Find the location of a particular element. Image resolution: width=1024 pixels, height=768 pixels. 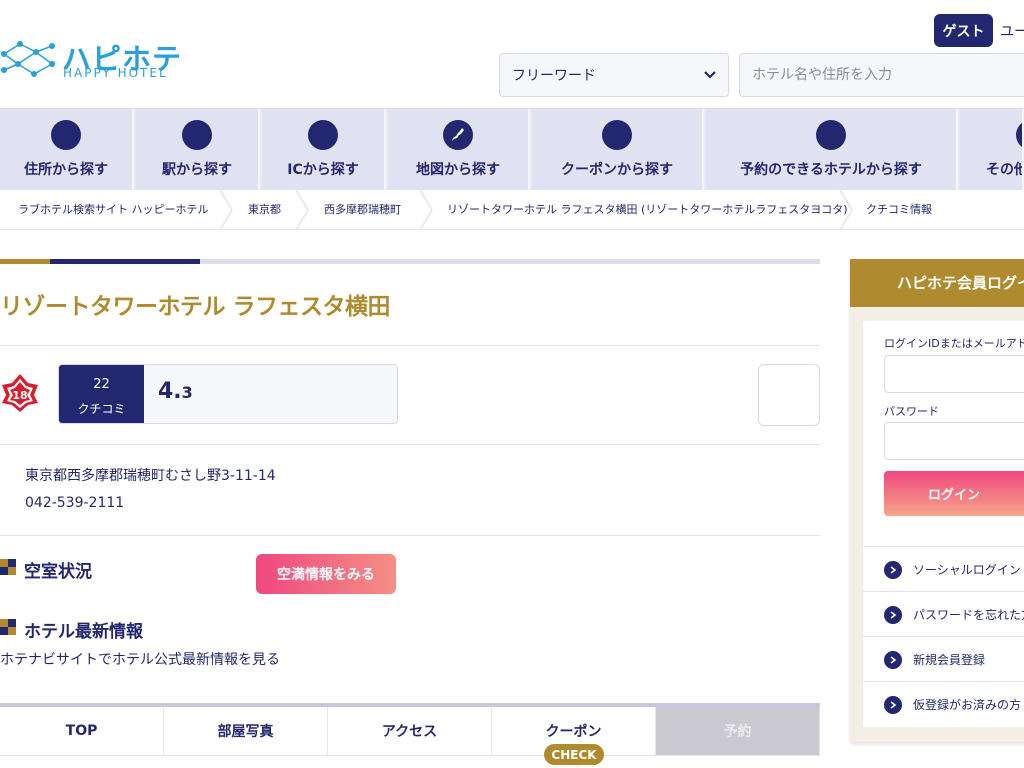

favorite-button is located at coordinates (789, 395).